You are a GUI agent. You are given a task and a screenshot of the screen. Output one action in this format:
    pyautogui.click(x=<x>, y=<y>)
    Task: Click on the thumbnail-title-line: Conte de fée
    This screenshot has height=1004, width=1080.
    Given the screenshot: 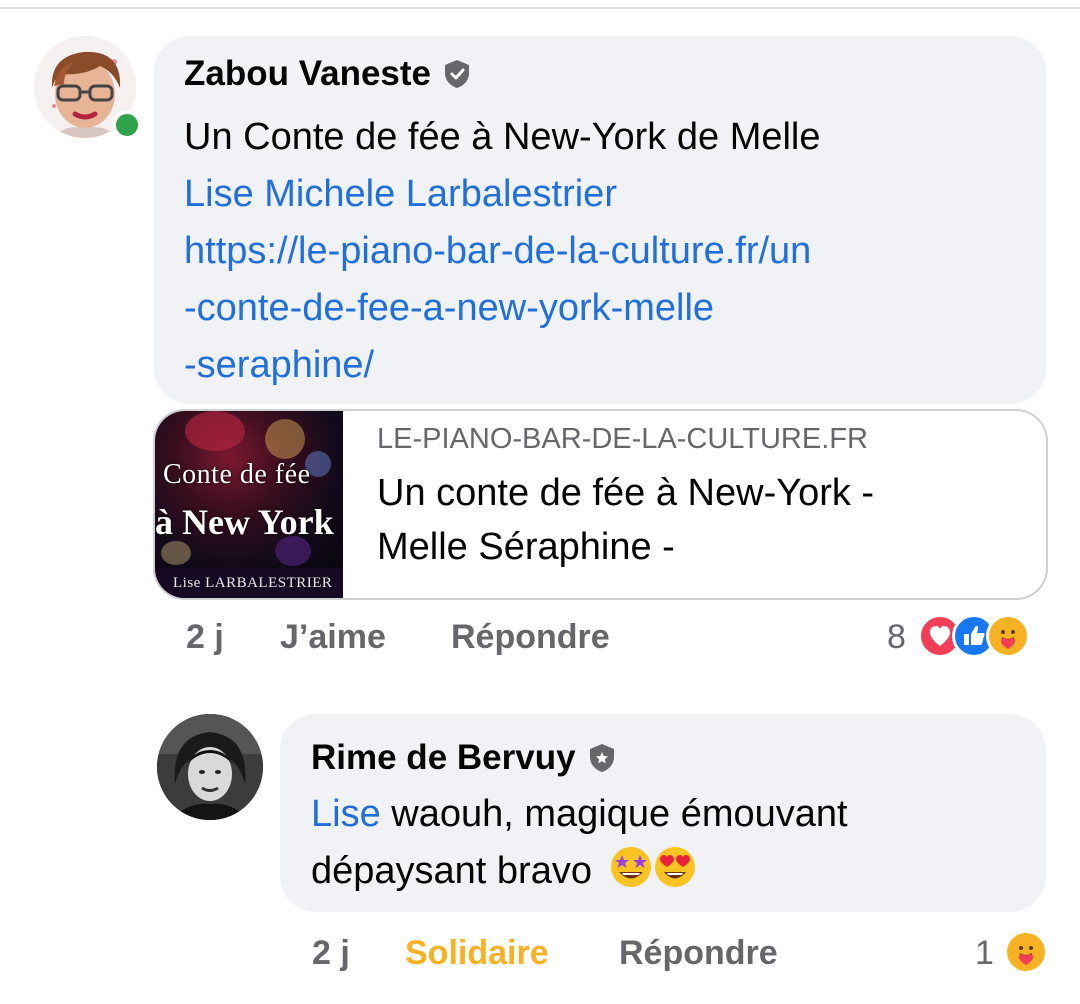 What is the action you would take?
    pyautogui.click(x=237, y=474)
    